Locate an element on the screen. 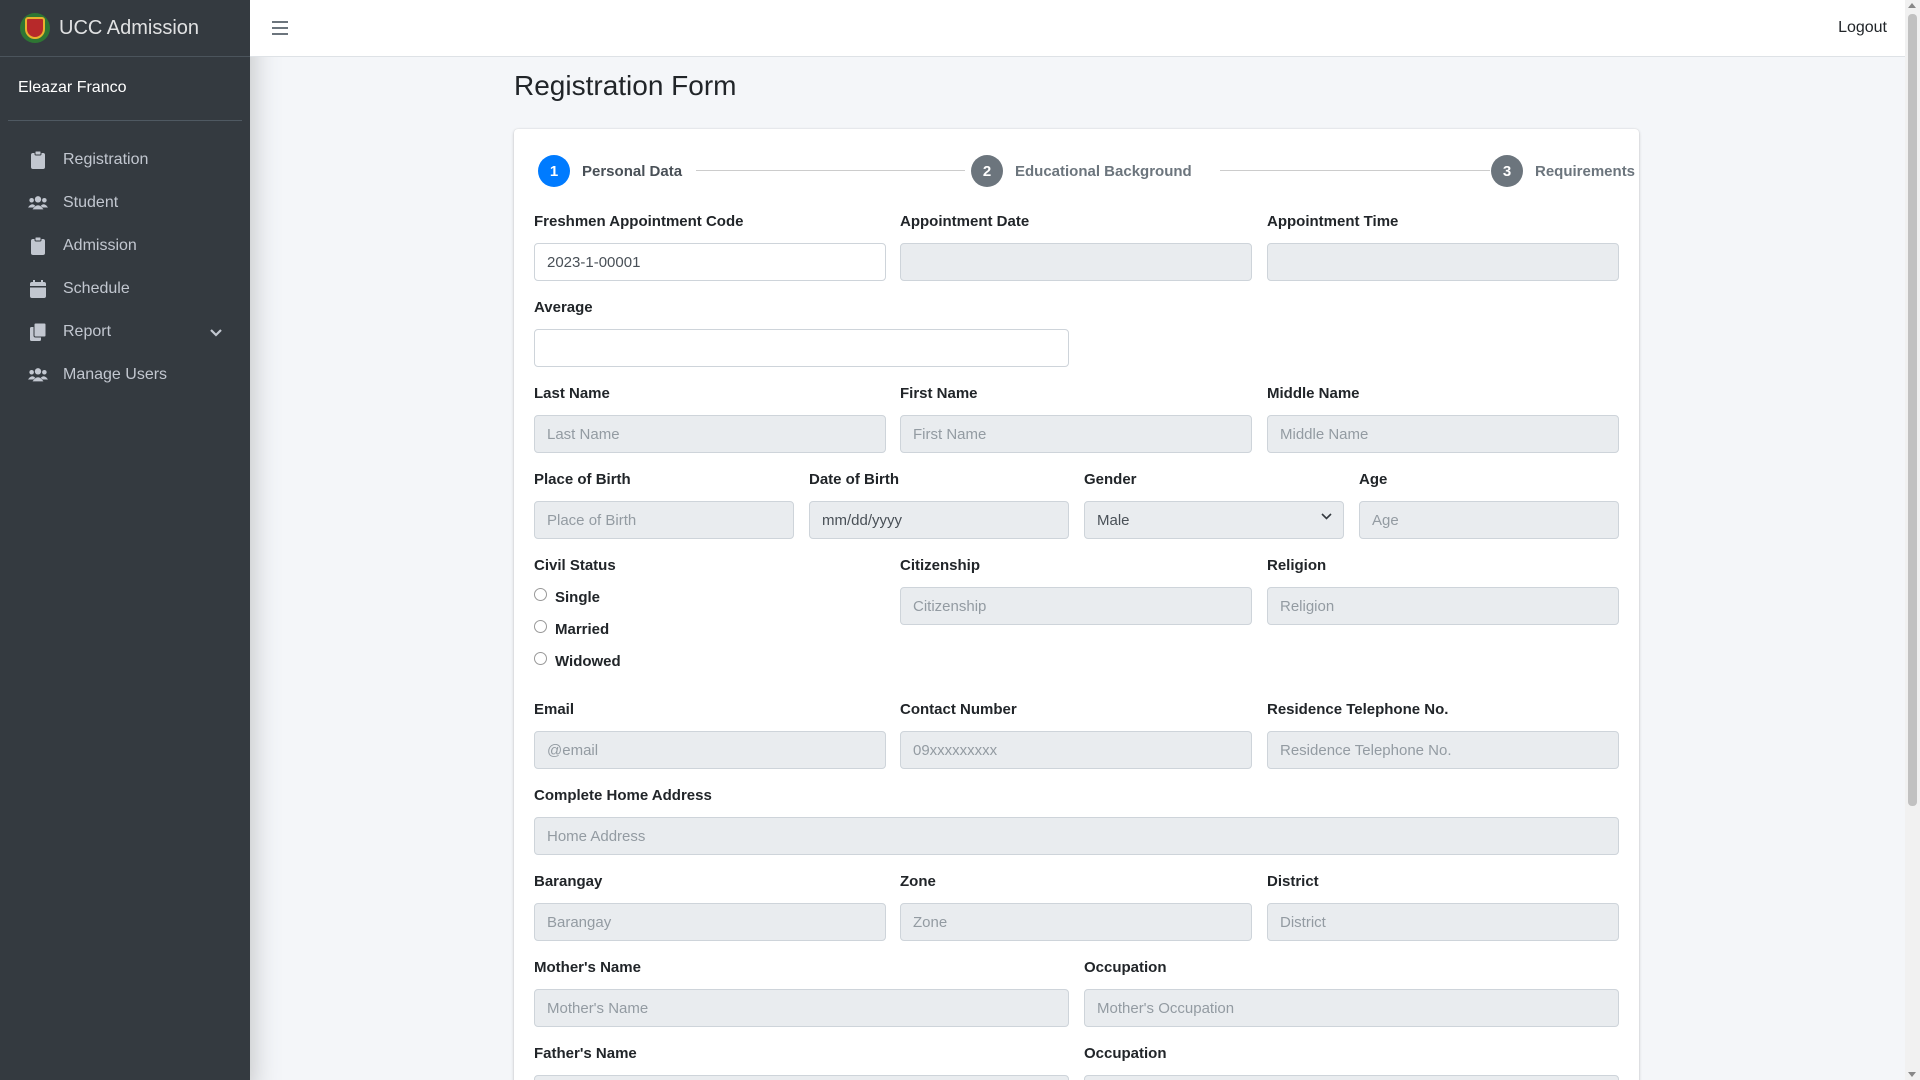  fathers-name-group: Father's Name is located at coordinates (801, 1062).